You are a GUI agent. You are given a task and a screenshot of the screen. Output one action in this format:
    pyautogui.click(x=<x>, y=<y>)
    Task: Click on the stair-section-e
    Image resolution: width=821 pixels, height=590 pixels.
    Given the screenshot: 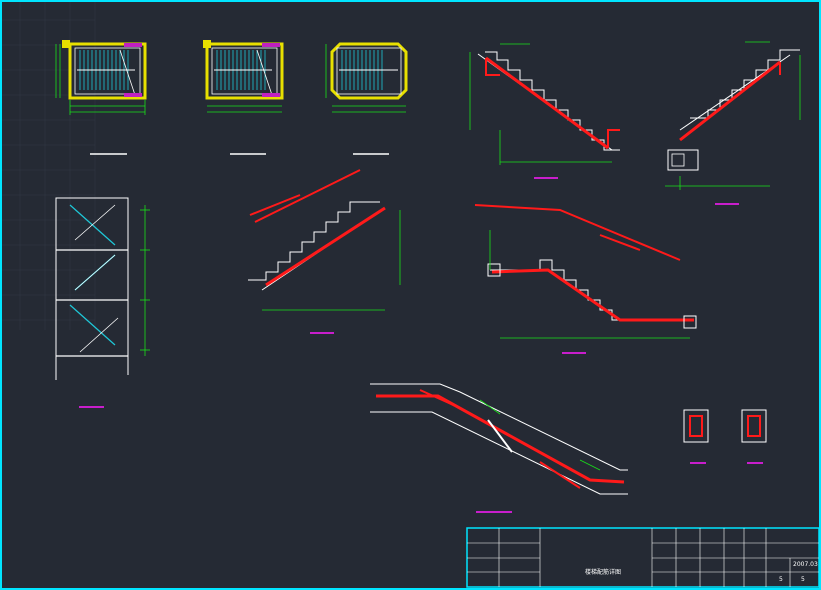 What is the action you would take?
    pyautogui.click(x=499, y=448)
    